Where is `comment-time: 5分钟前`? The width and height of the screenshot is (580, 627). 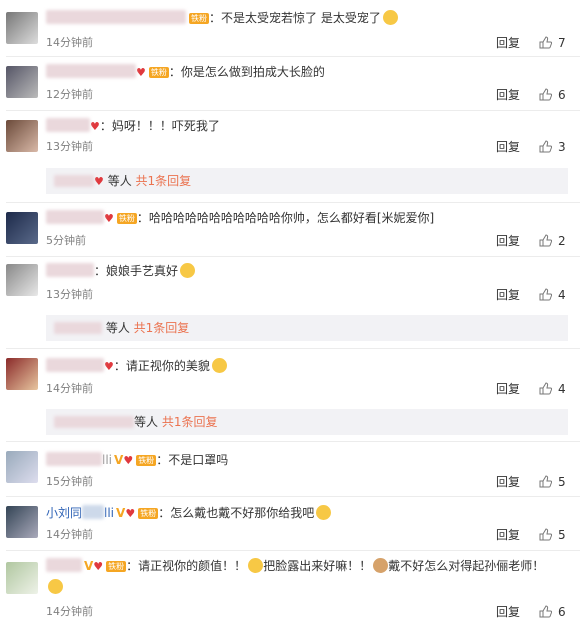
comment-time: 5分钟前 is located at coordinates (66, 240).